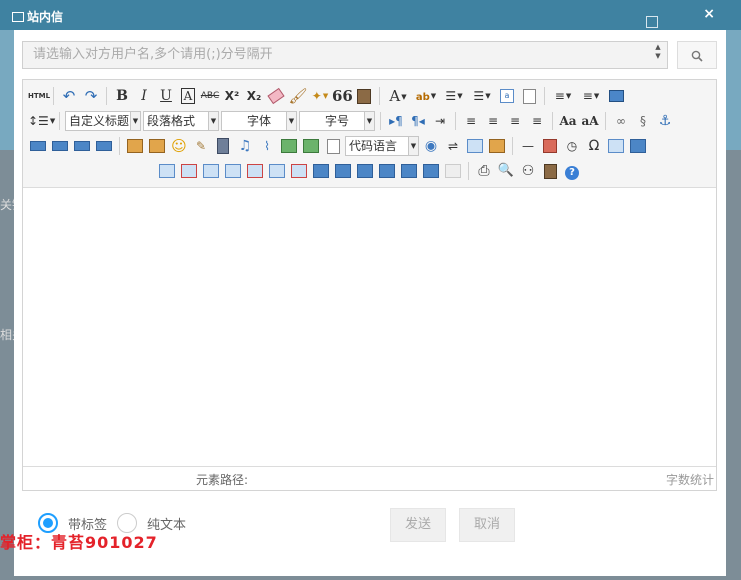  Describe the element at coordinates (342, 96) in the screenshot. I see `quote-icon: 66` at that location.